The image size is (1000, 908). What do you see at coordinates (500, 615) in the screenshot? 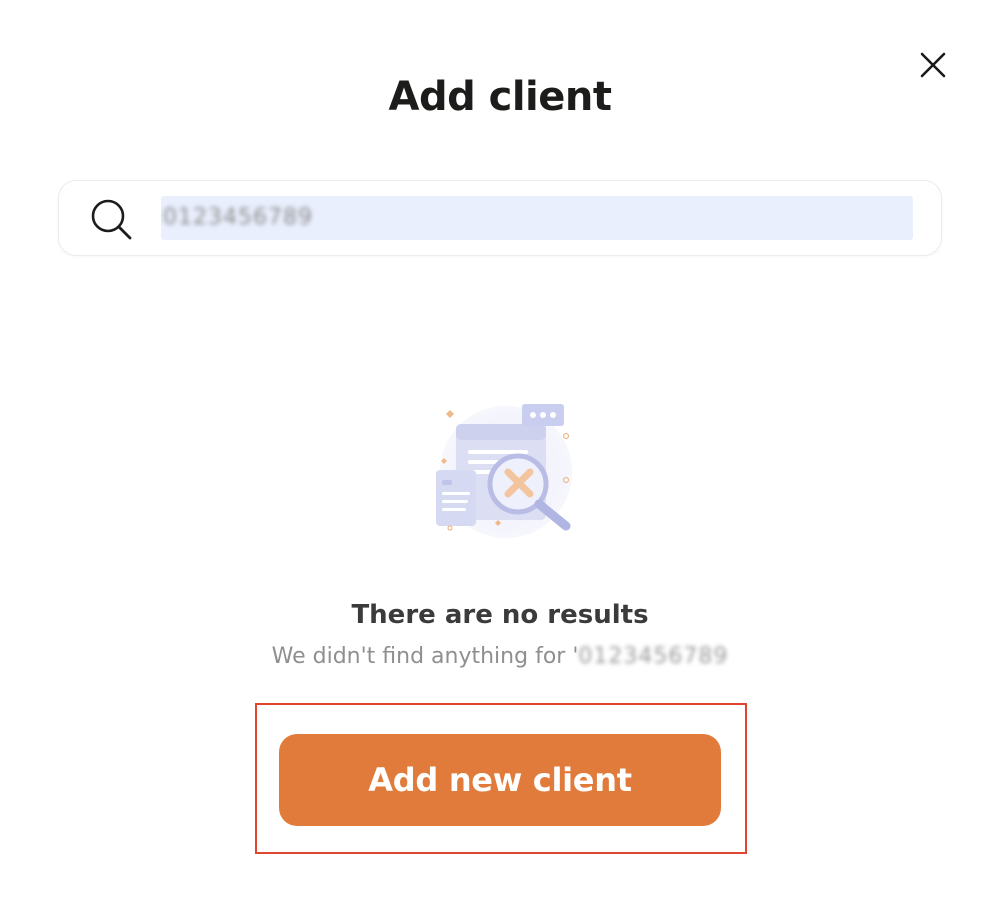
I see `no-results-title: There are no results` at bounding box center [500, 615].